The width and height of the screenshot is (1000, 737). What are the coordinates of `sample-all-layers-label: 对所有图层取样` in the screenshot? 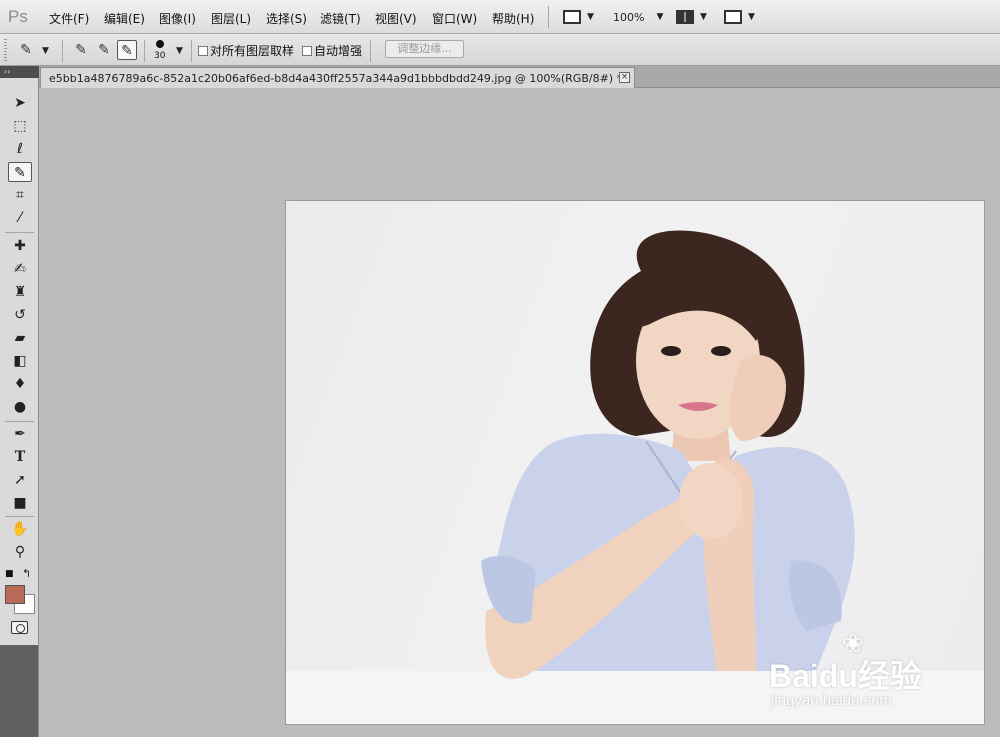 It's located at (252, 51).